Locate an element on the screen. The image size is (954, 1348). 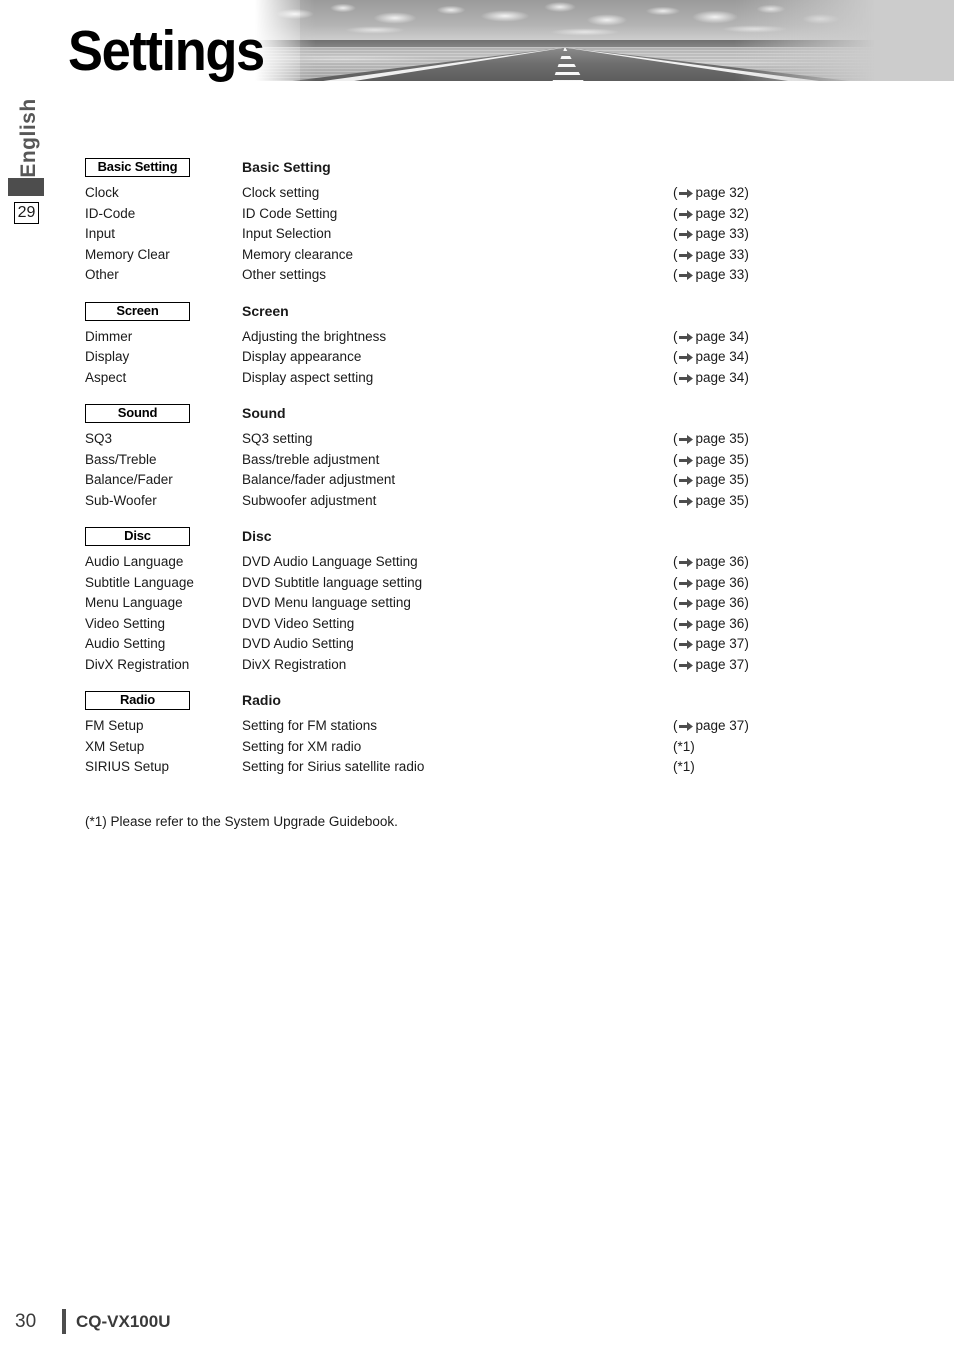
setting-name: XM Setup is located at coordinates (115, 746).